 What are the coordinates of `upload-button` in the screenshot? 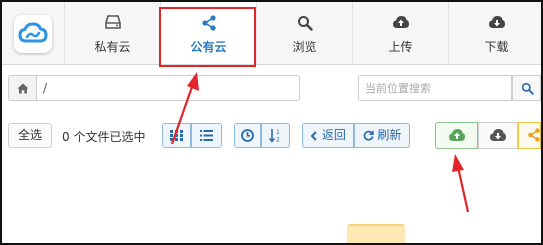 It's located at (456, 135).